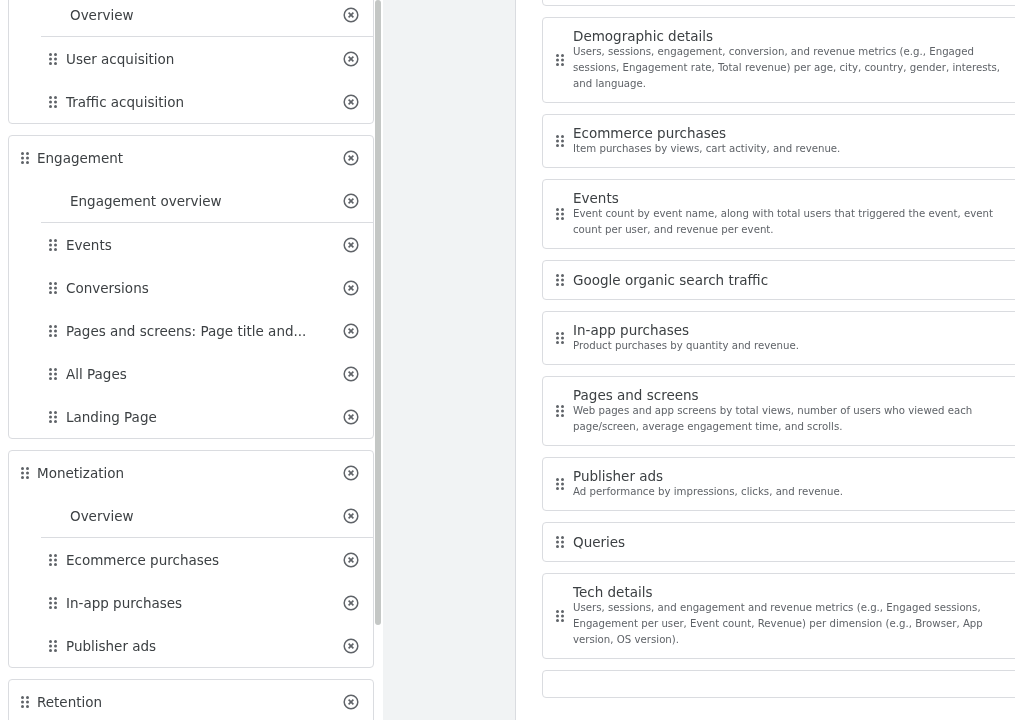 Image resolution: width=1015 pixels, height=720 pixels. What do you see at coordinates (636, 395) in the screenshot?
I see `report-title: Pages and screens` at bounding box center [636, 395].